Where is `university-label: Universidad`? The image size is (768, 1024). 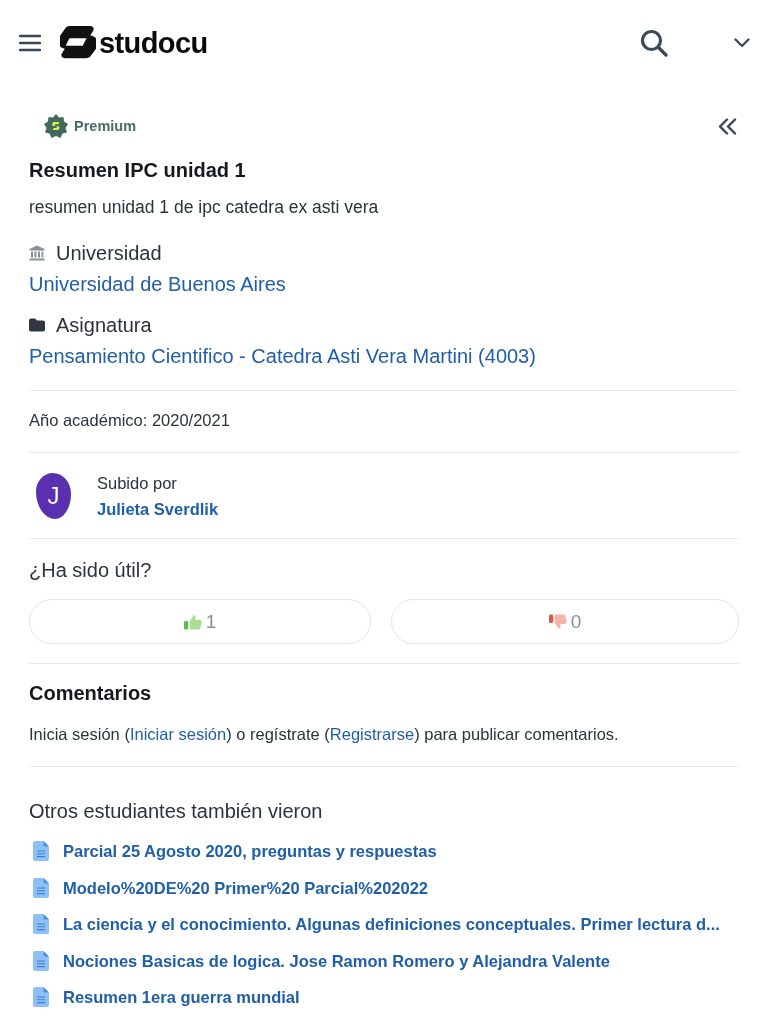
university-label: Universidad is located at coordinates (109, 253).